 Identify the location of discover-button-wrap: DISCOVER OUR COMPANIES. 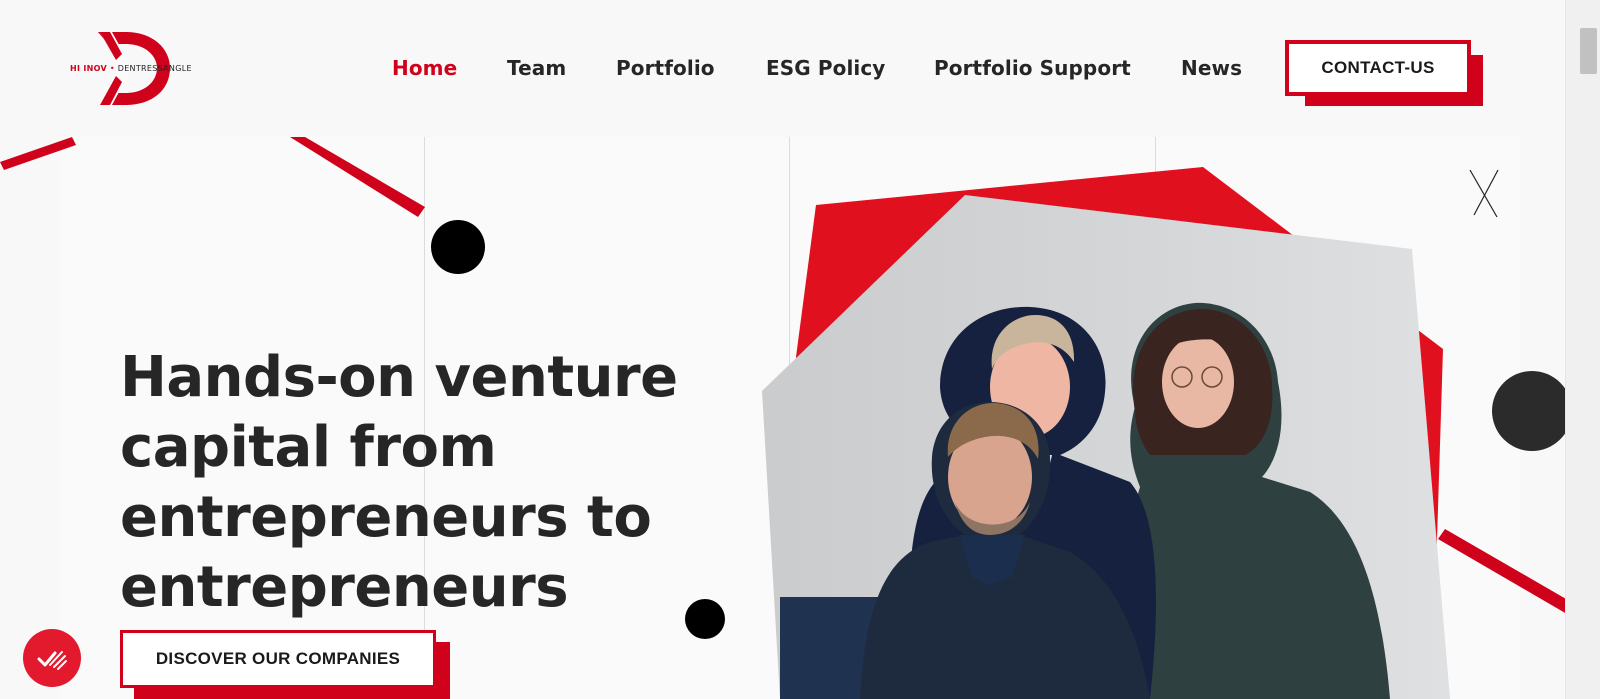
(285, 664).